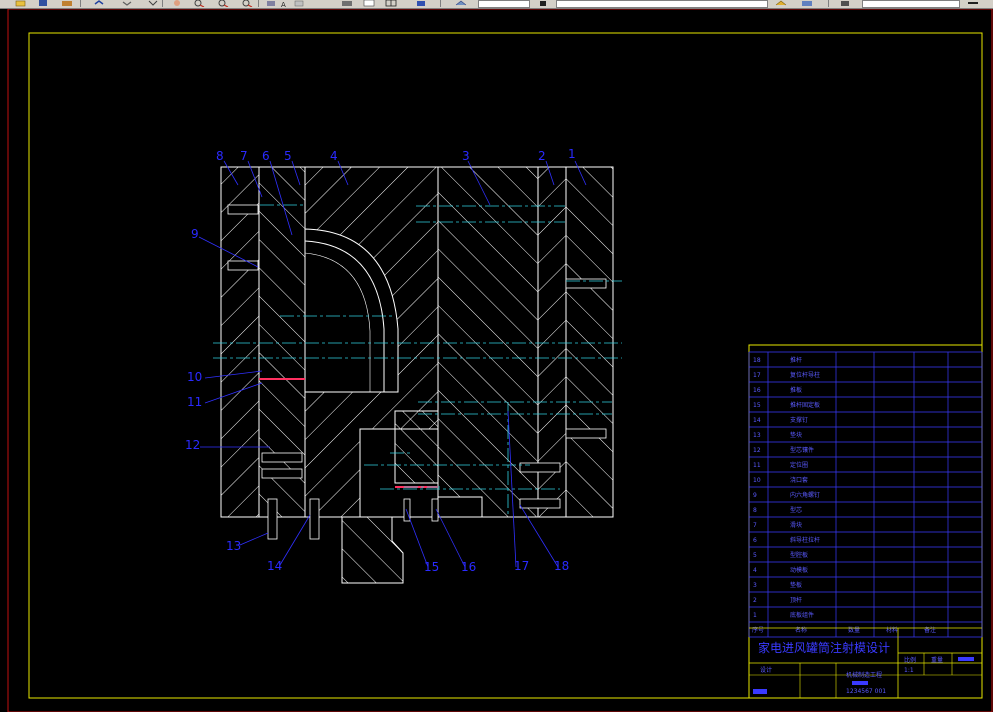  I want to click on callout-4: 4, so click(334, 156).